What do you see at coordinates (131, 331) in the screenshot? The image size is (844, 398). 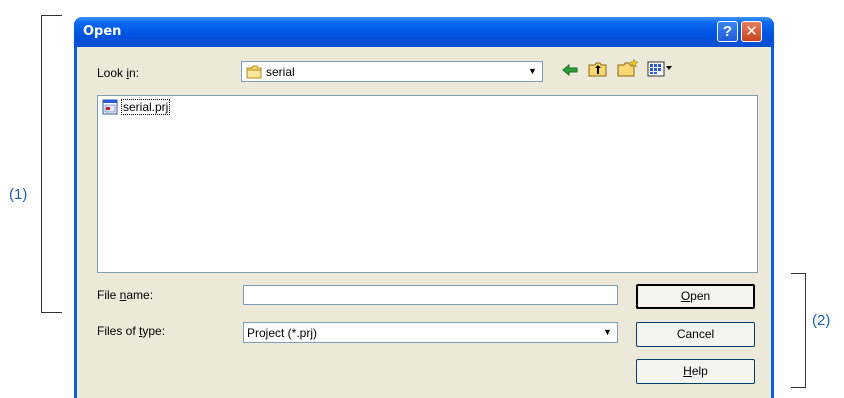 I see `files-of-type-label: Files of type:` at bounding box center [131, 331].